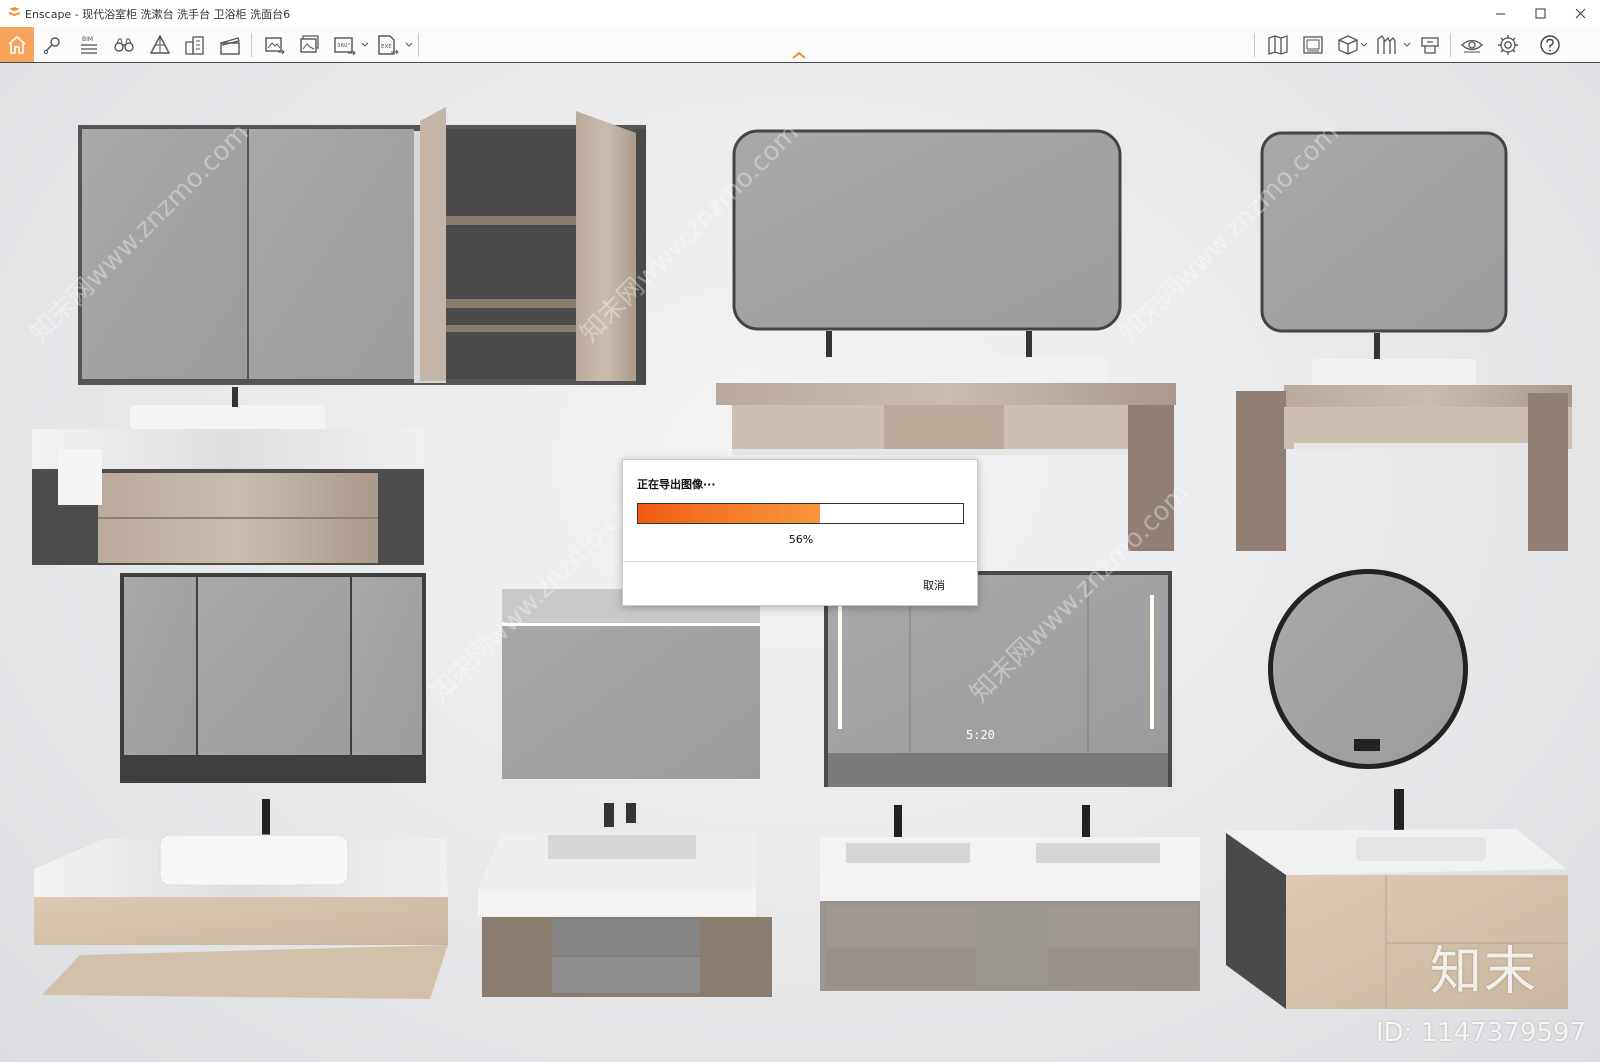 This screenshot has width=1600, height=1062. I want to click on home-button, so click(17, 44).